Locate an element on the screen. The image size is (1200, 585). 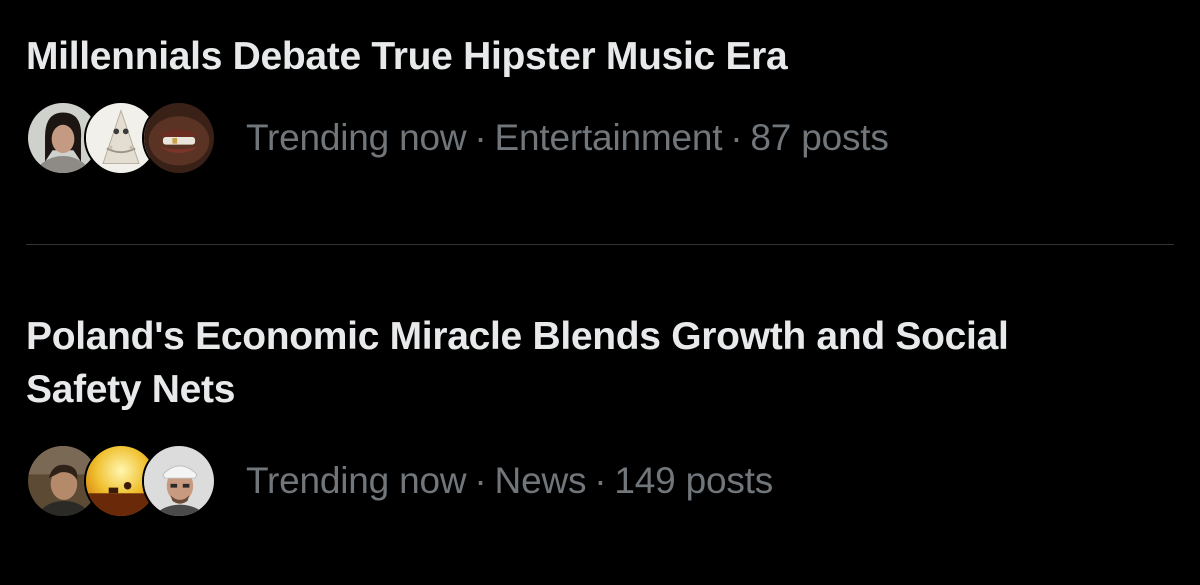
trend-post-count: 87 posts is located at coordinates (819, 137).